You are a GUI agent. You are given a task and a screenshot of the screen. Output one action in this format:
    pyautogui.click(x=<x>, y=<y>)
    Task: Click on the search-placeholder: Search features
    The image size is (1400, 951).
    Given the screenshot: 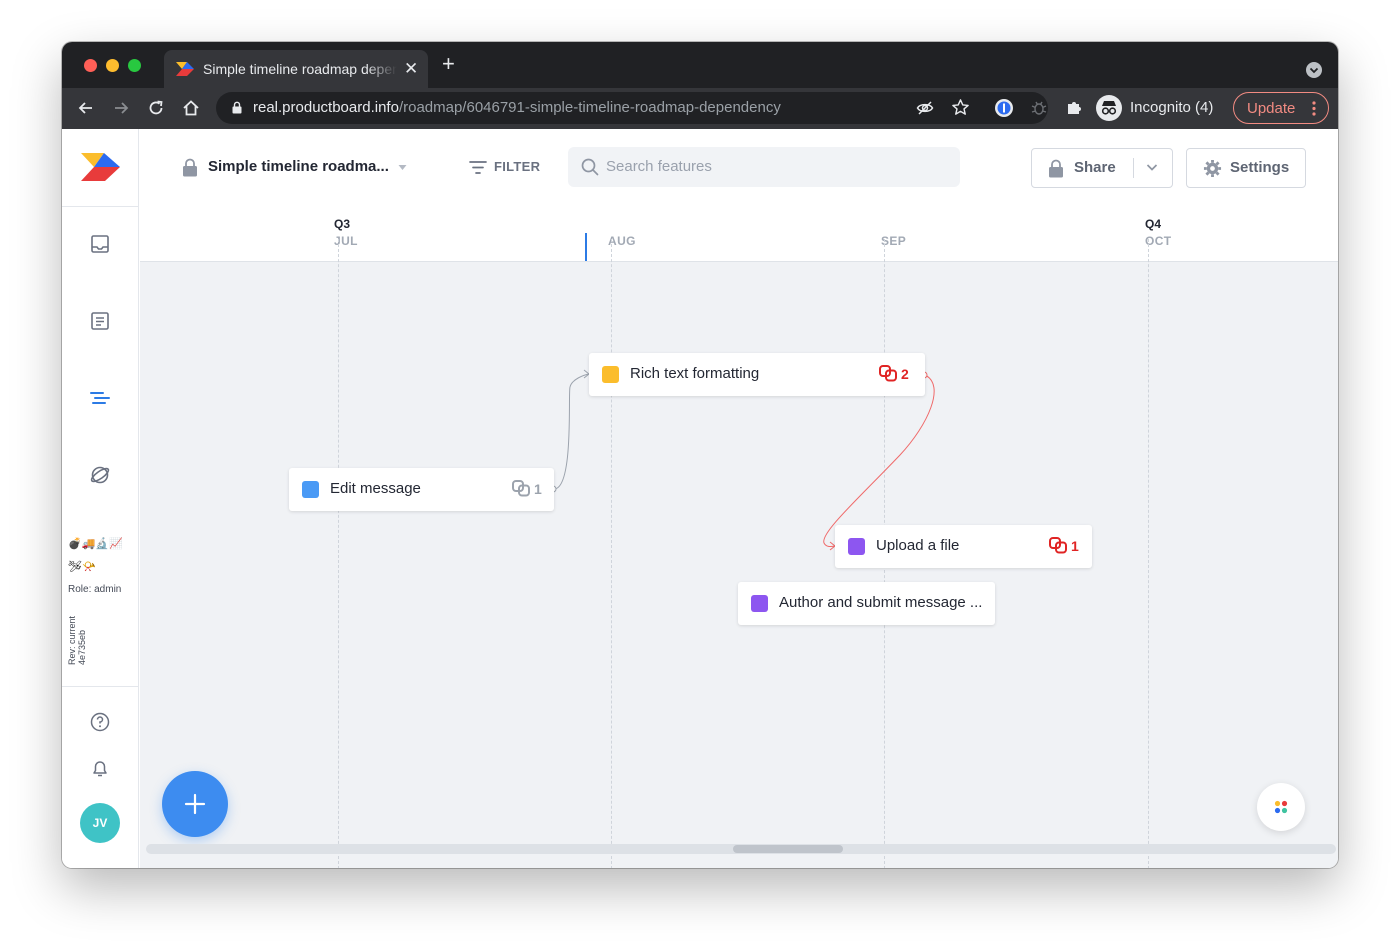 What is the action you would take?
    pyautogui.click(x=659, y=166)
    